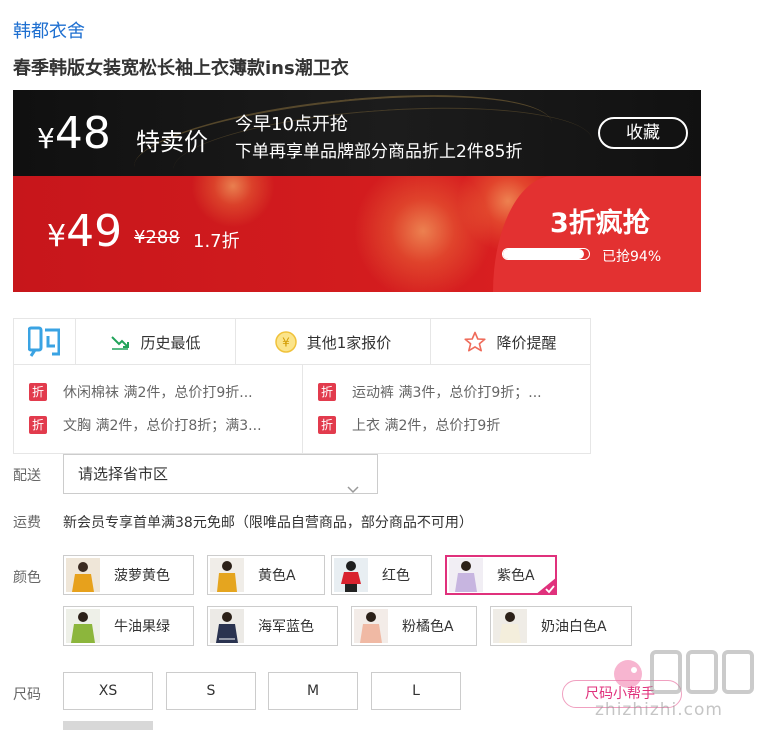 This screenshot has height=730, width=765. What do you see at coordinates (170, 342) in the screenshot?
I see `history-low-label: 历史最低` at bounding box center [170, 342].